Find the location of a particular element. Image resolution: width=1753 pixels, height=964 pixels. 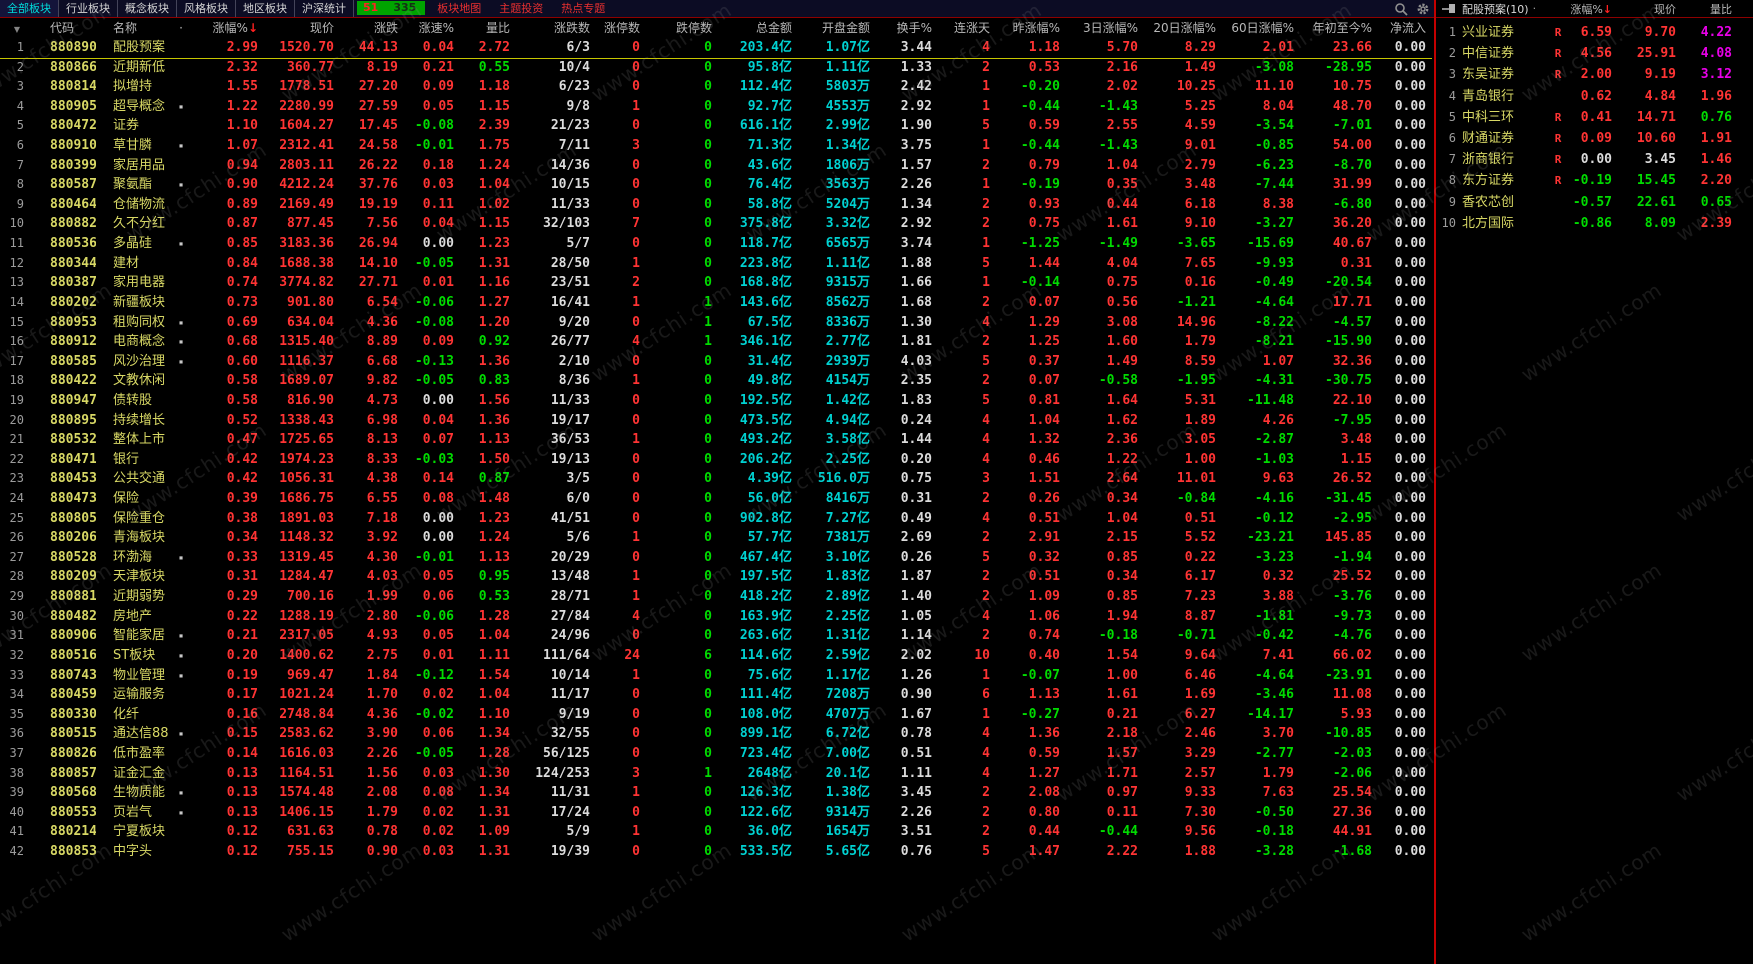

menu-theme-investment: 主题投资 is located at coordinates (521, 8).